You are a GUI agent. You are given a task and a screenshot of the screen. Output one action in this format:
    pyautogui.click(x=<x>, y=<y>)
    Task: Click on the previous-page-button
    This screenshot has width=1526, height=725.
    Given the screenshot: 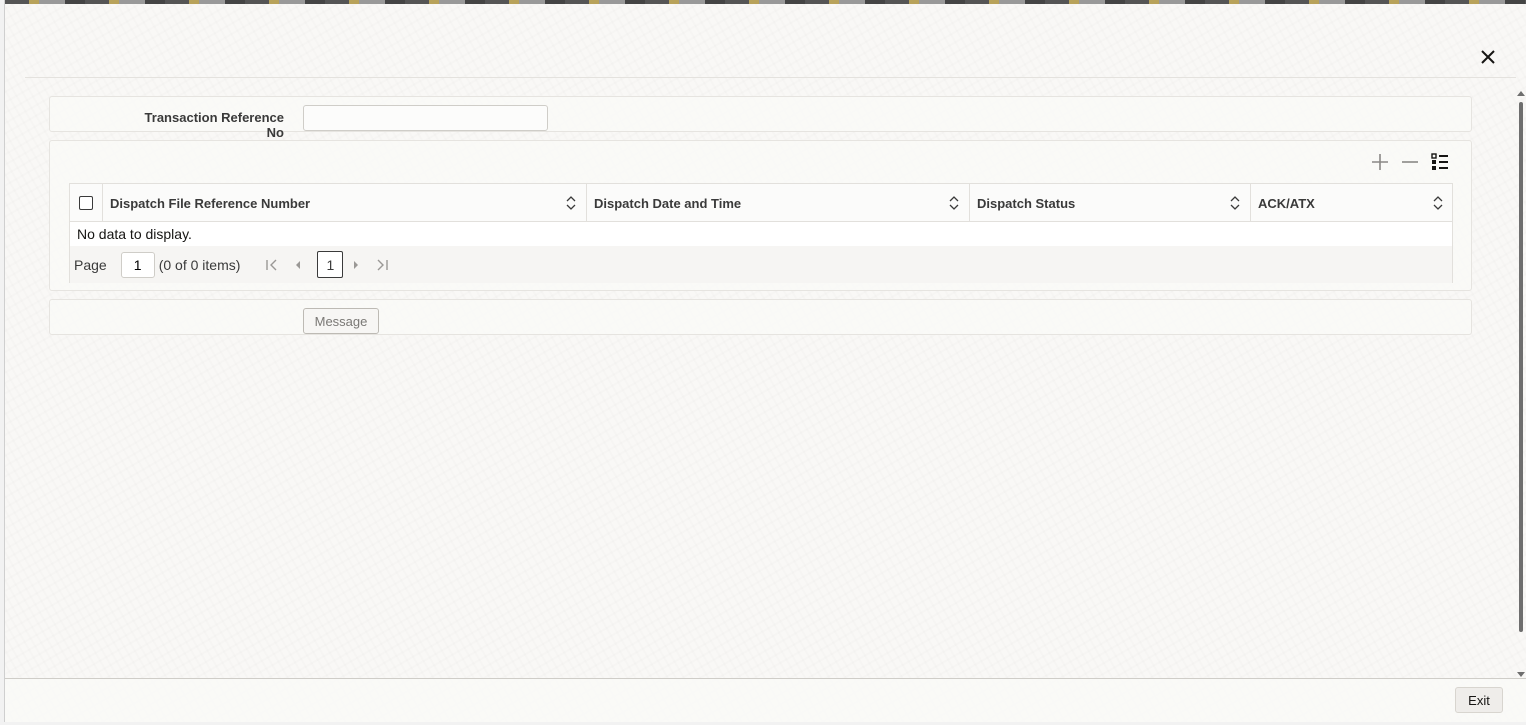 What is the action you would take?
    pyautogui.click(x=298, y=265)
    